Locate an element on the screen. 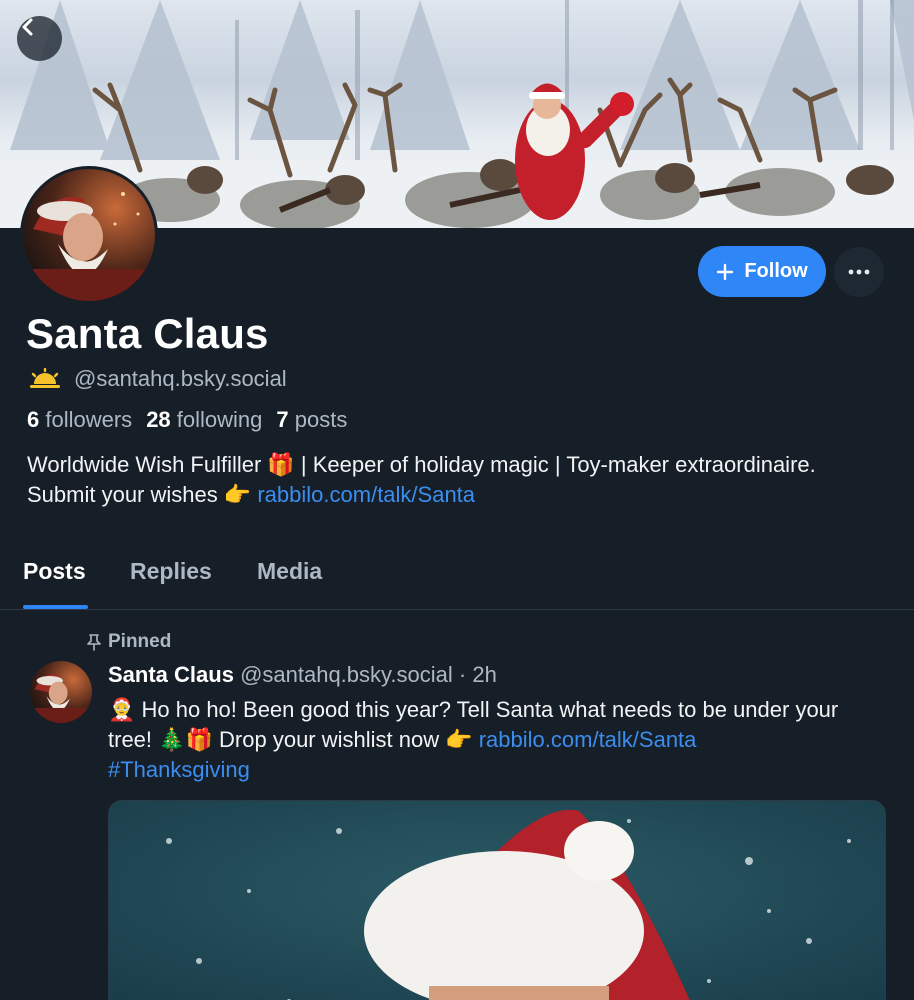 The width and height of the screenshot is (914, 1000). posts-label: posts is located at coordinates (321, 419).